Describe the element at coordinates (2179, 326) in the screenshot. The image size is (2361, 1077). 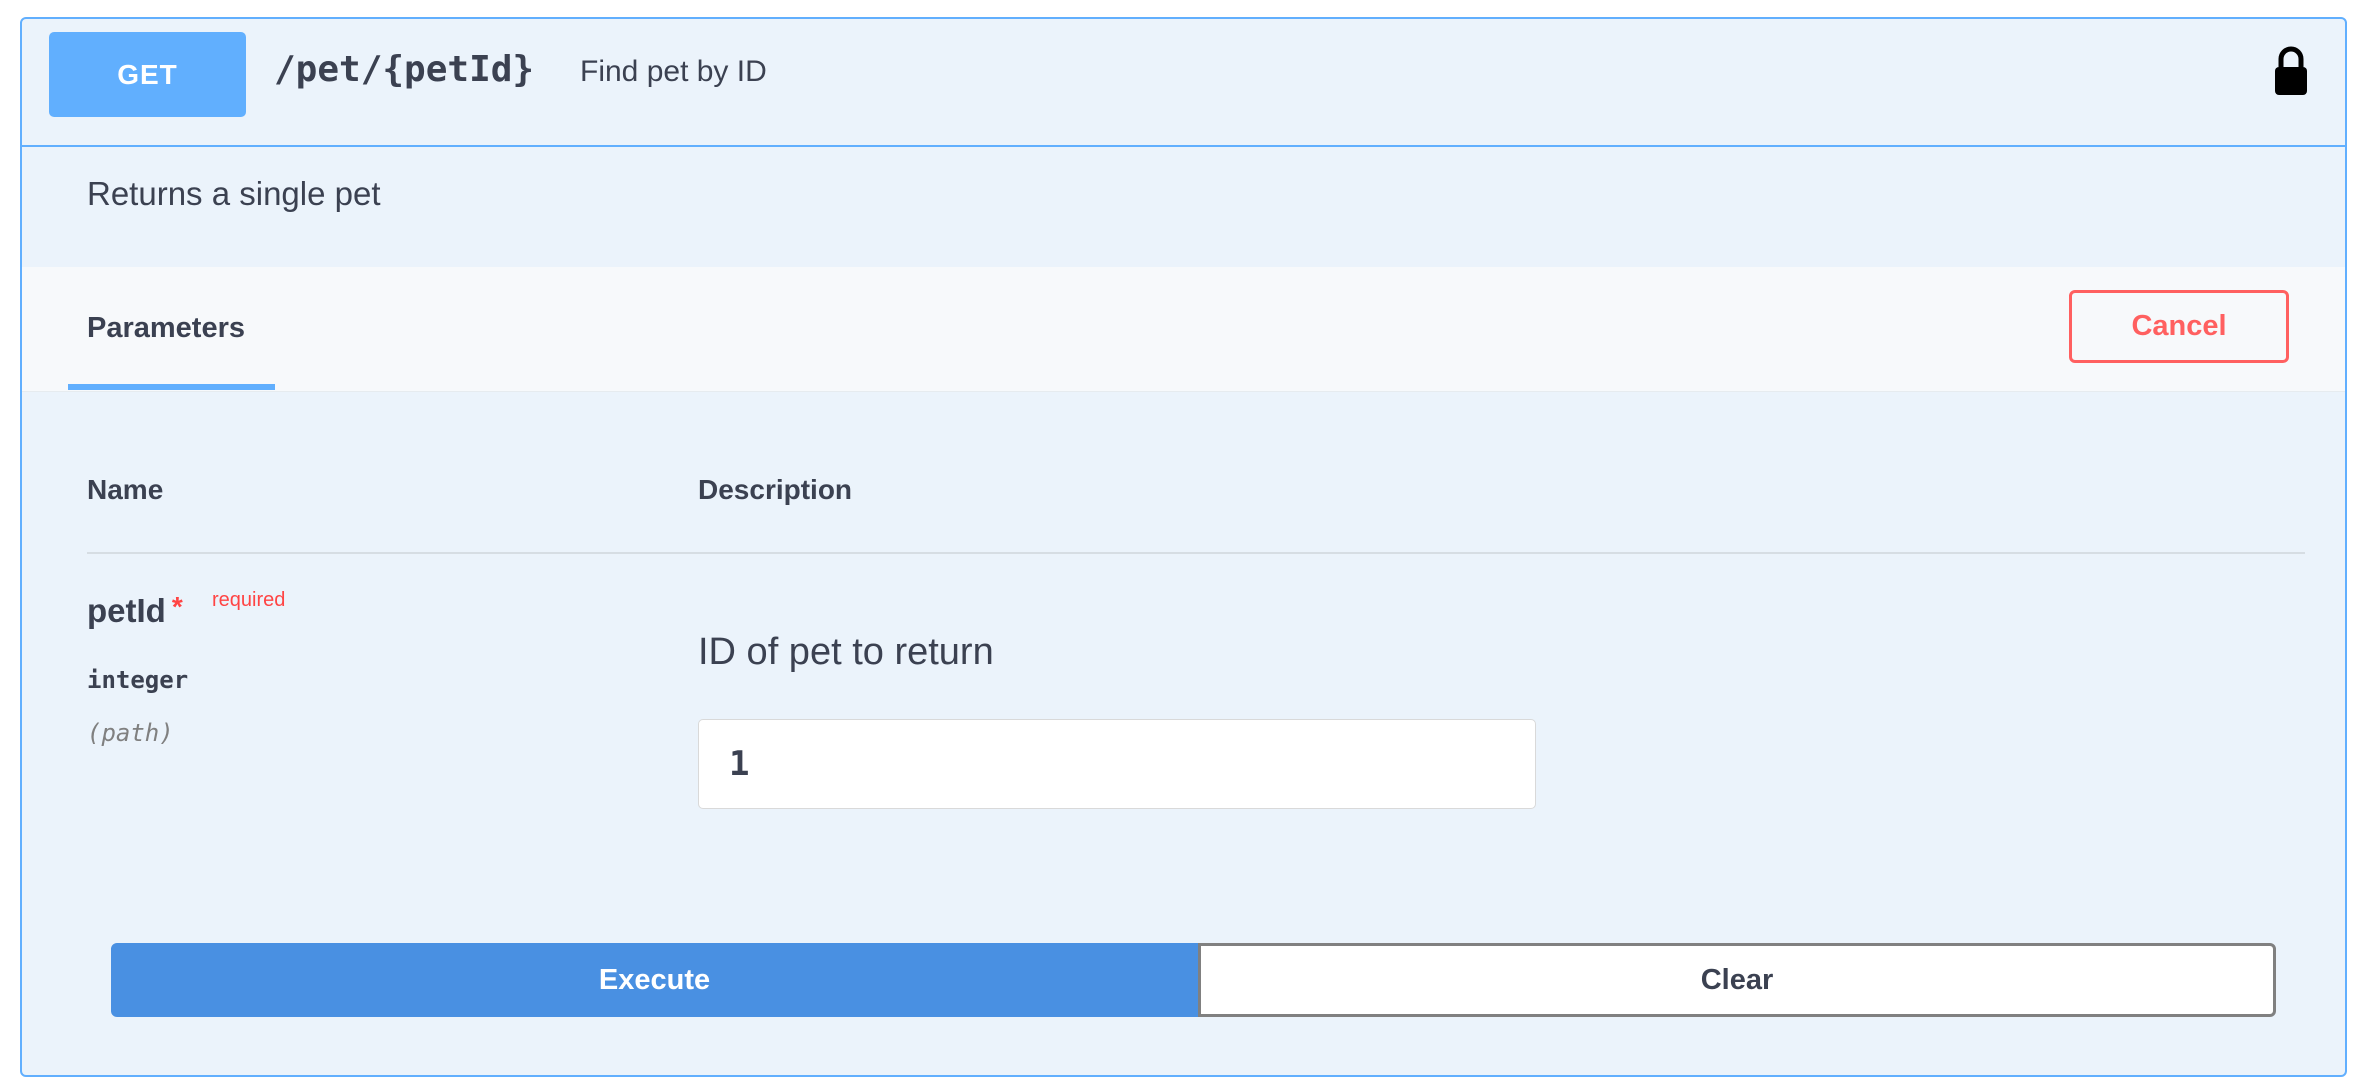
I see `cancel-button: Cancel` at that location.